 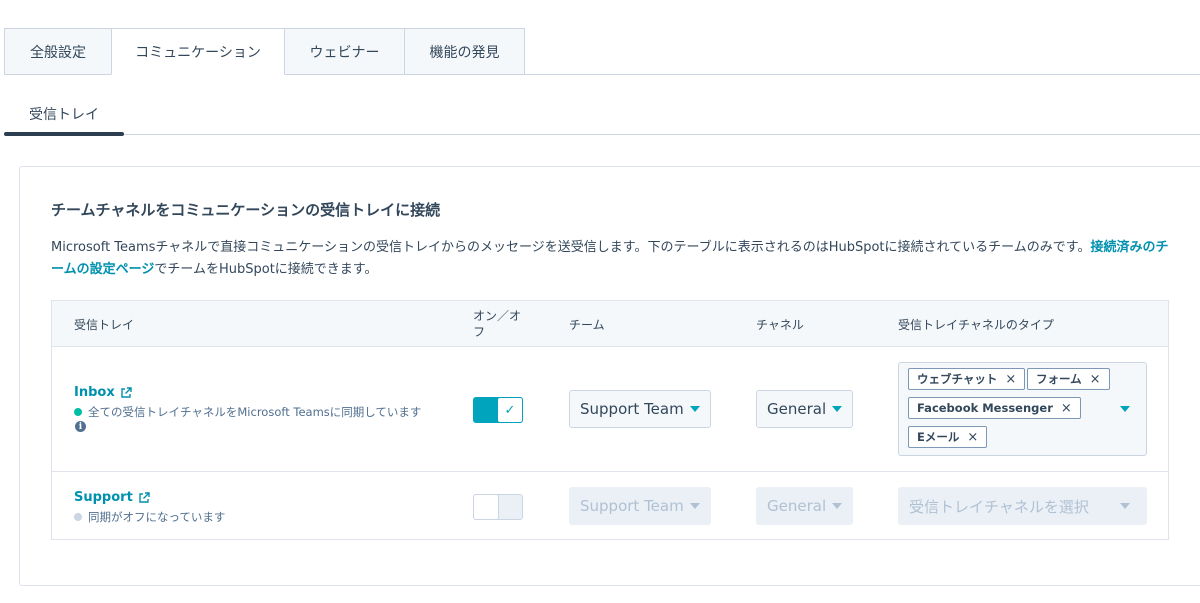 I want to click on inbox-name-link: Support, so click(x=112, y=497).